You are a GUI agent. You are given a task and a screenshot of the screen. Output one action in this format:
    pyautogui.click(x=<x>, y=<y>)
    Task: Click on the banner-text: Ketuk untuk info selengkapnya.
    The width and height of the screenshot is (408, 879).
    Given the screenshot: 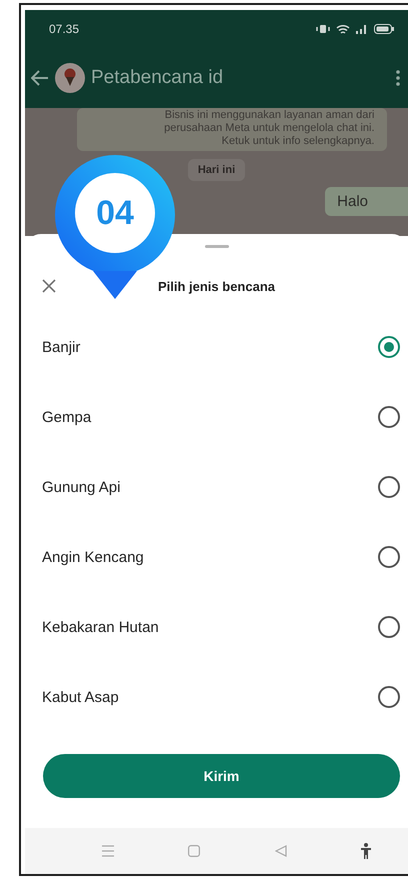 What is the action you would take?
    pyautogui.click(x=298, y=141)
    